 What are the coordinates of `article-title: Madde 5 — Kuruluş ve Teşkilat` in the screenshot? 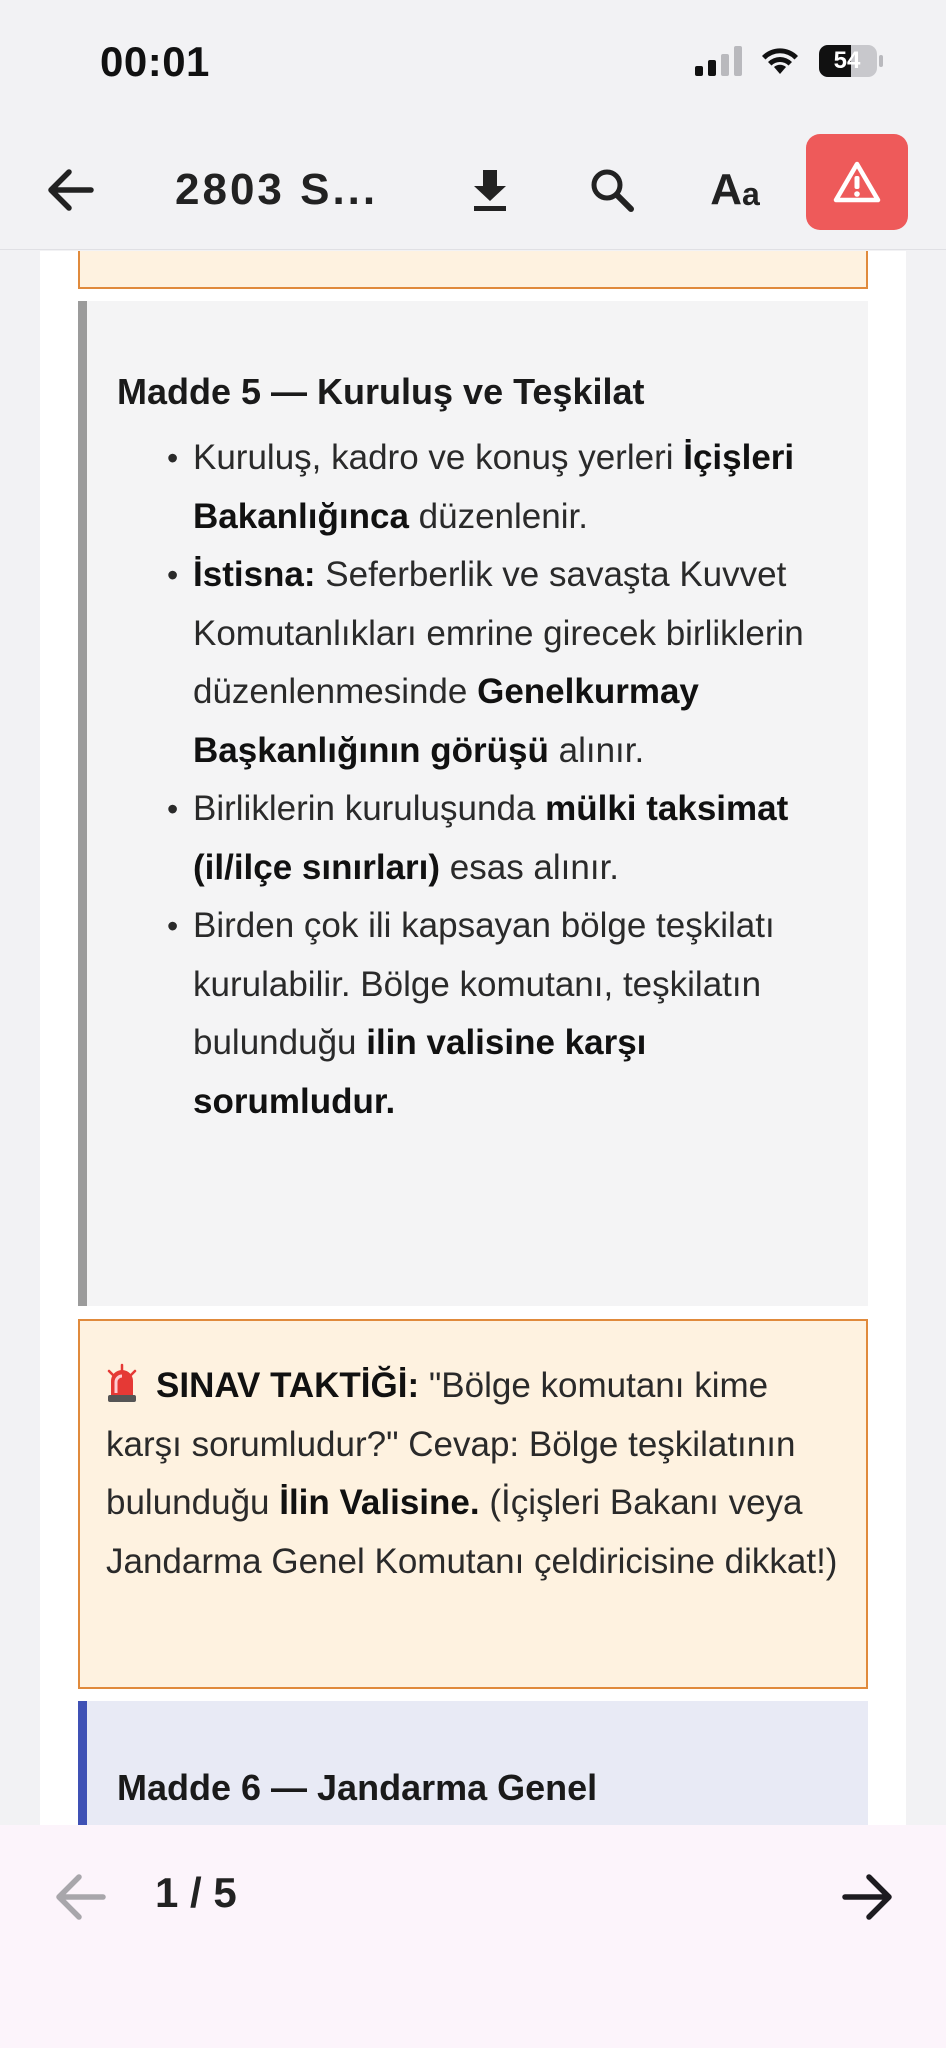 It's located at (381, 391).